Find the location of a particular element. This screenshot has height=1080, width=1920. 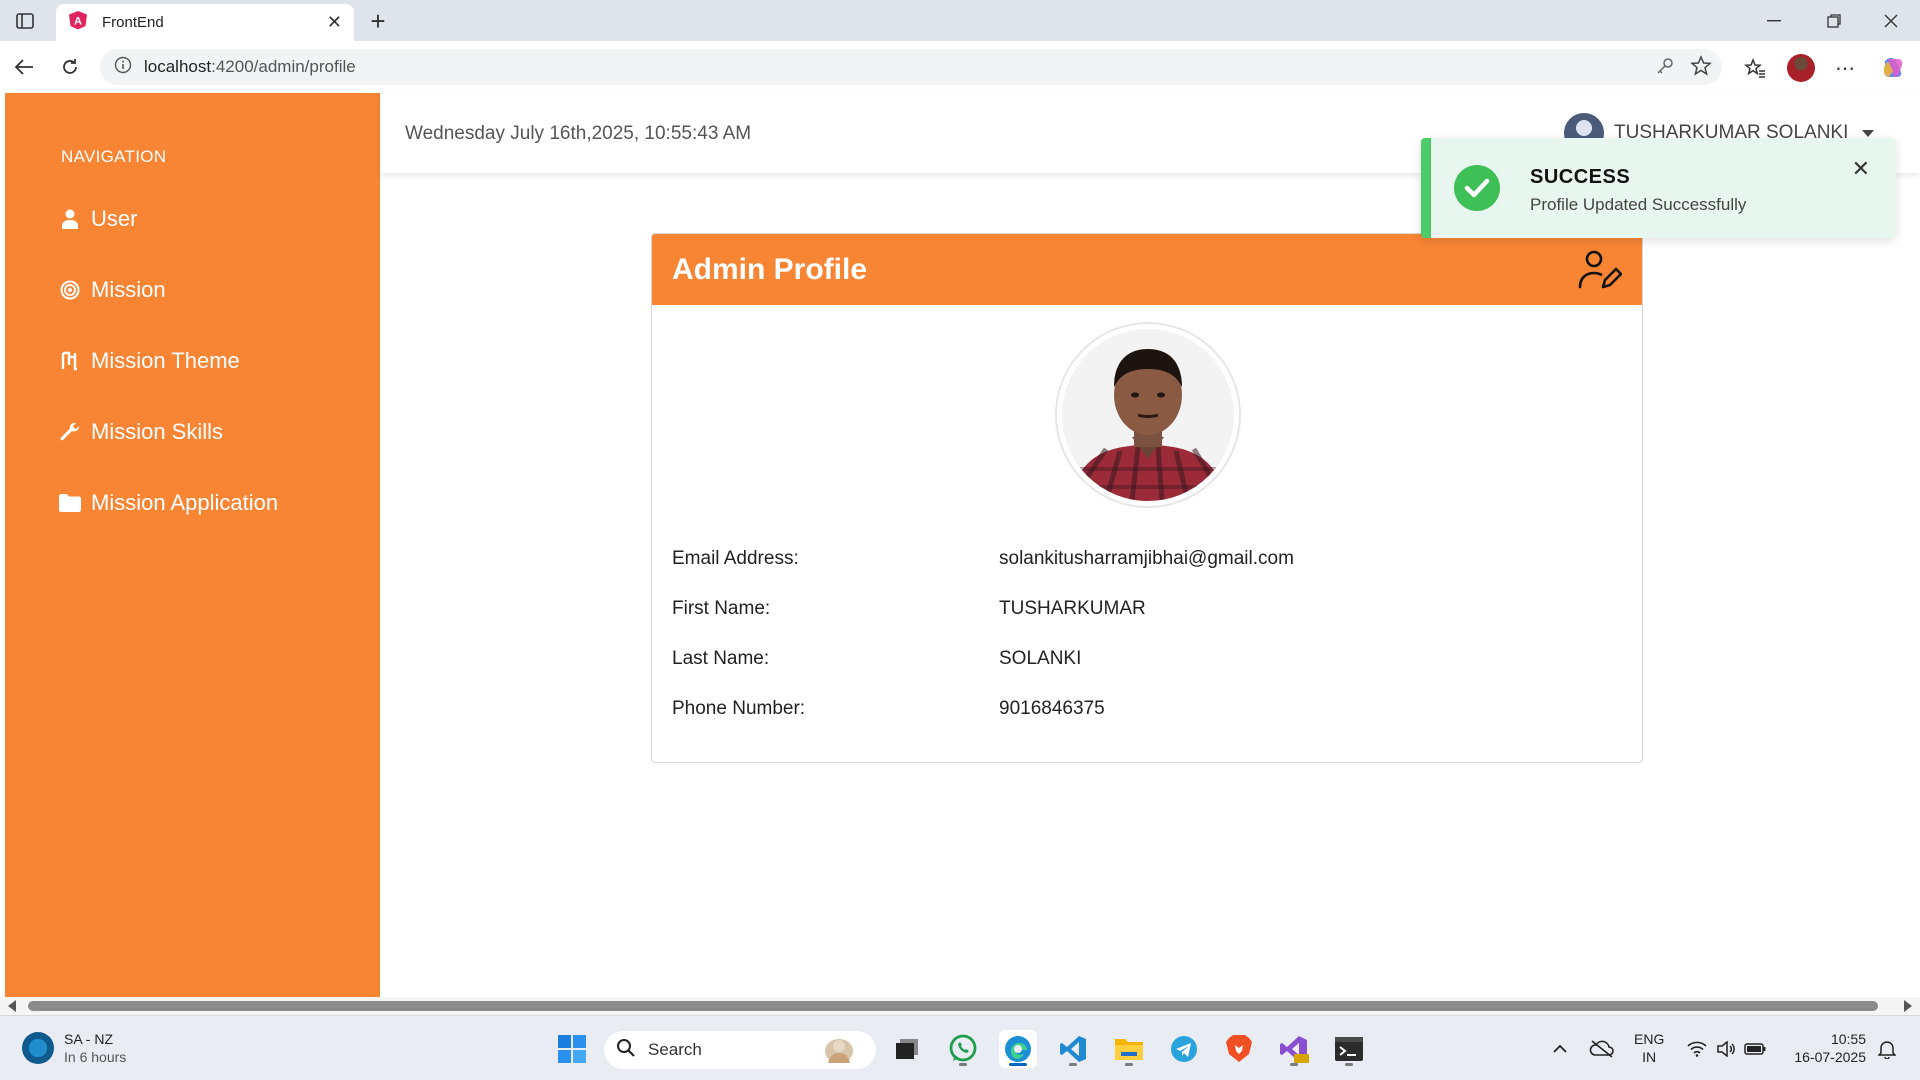

browser-profile-avatar is located at coordinates (1801, 68).